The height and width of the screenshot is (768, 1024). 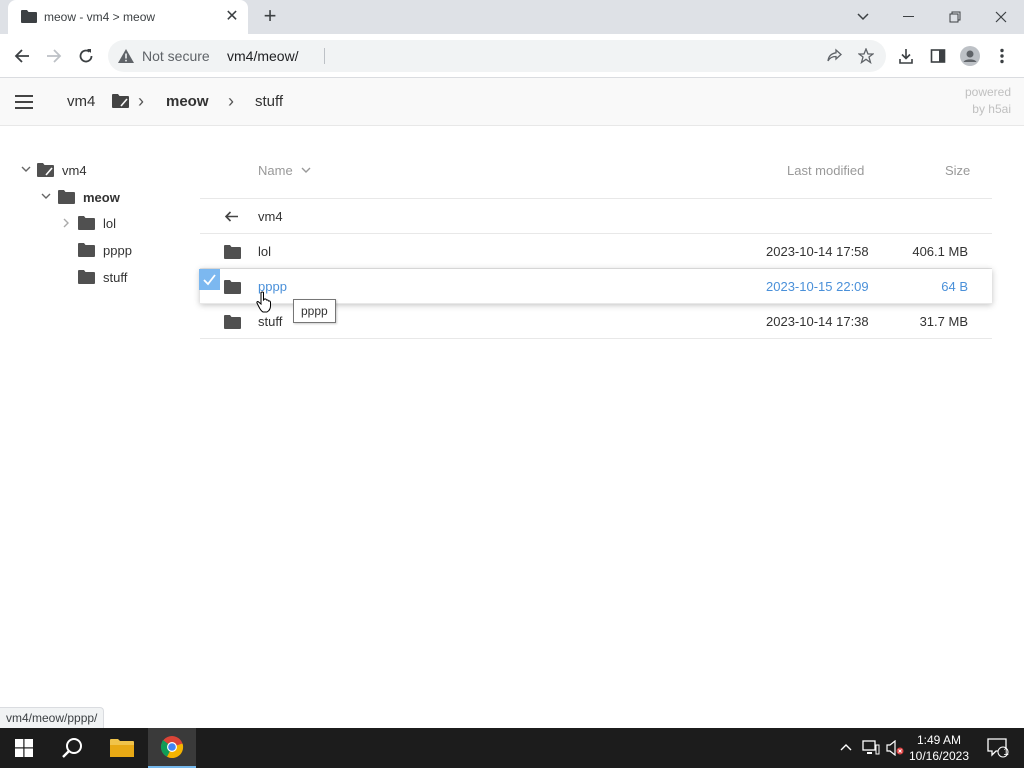 I want to click on parent-folder-label: vm4, so click(x=270, y=216).